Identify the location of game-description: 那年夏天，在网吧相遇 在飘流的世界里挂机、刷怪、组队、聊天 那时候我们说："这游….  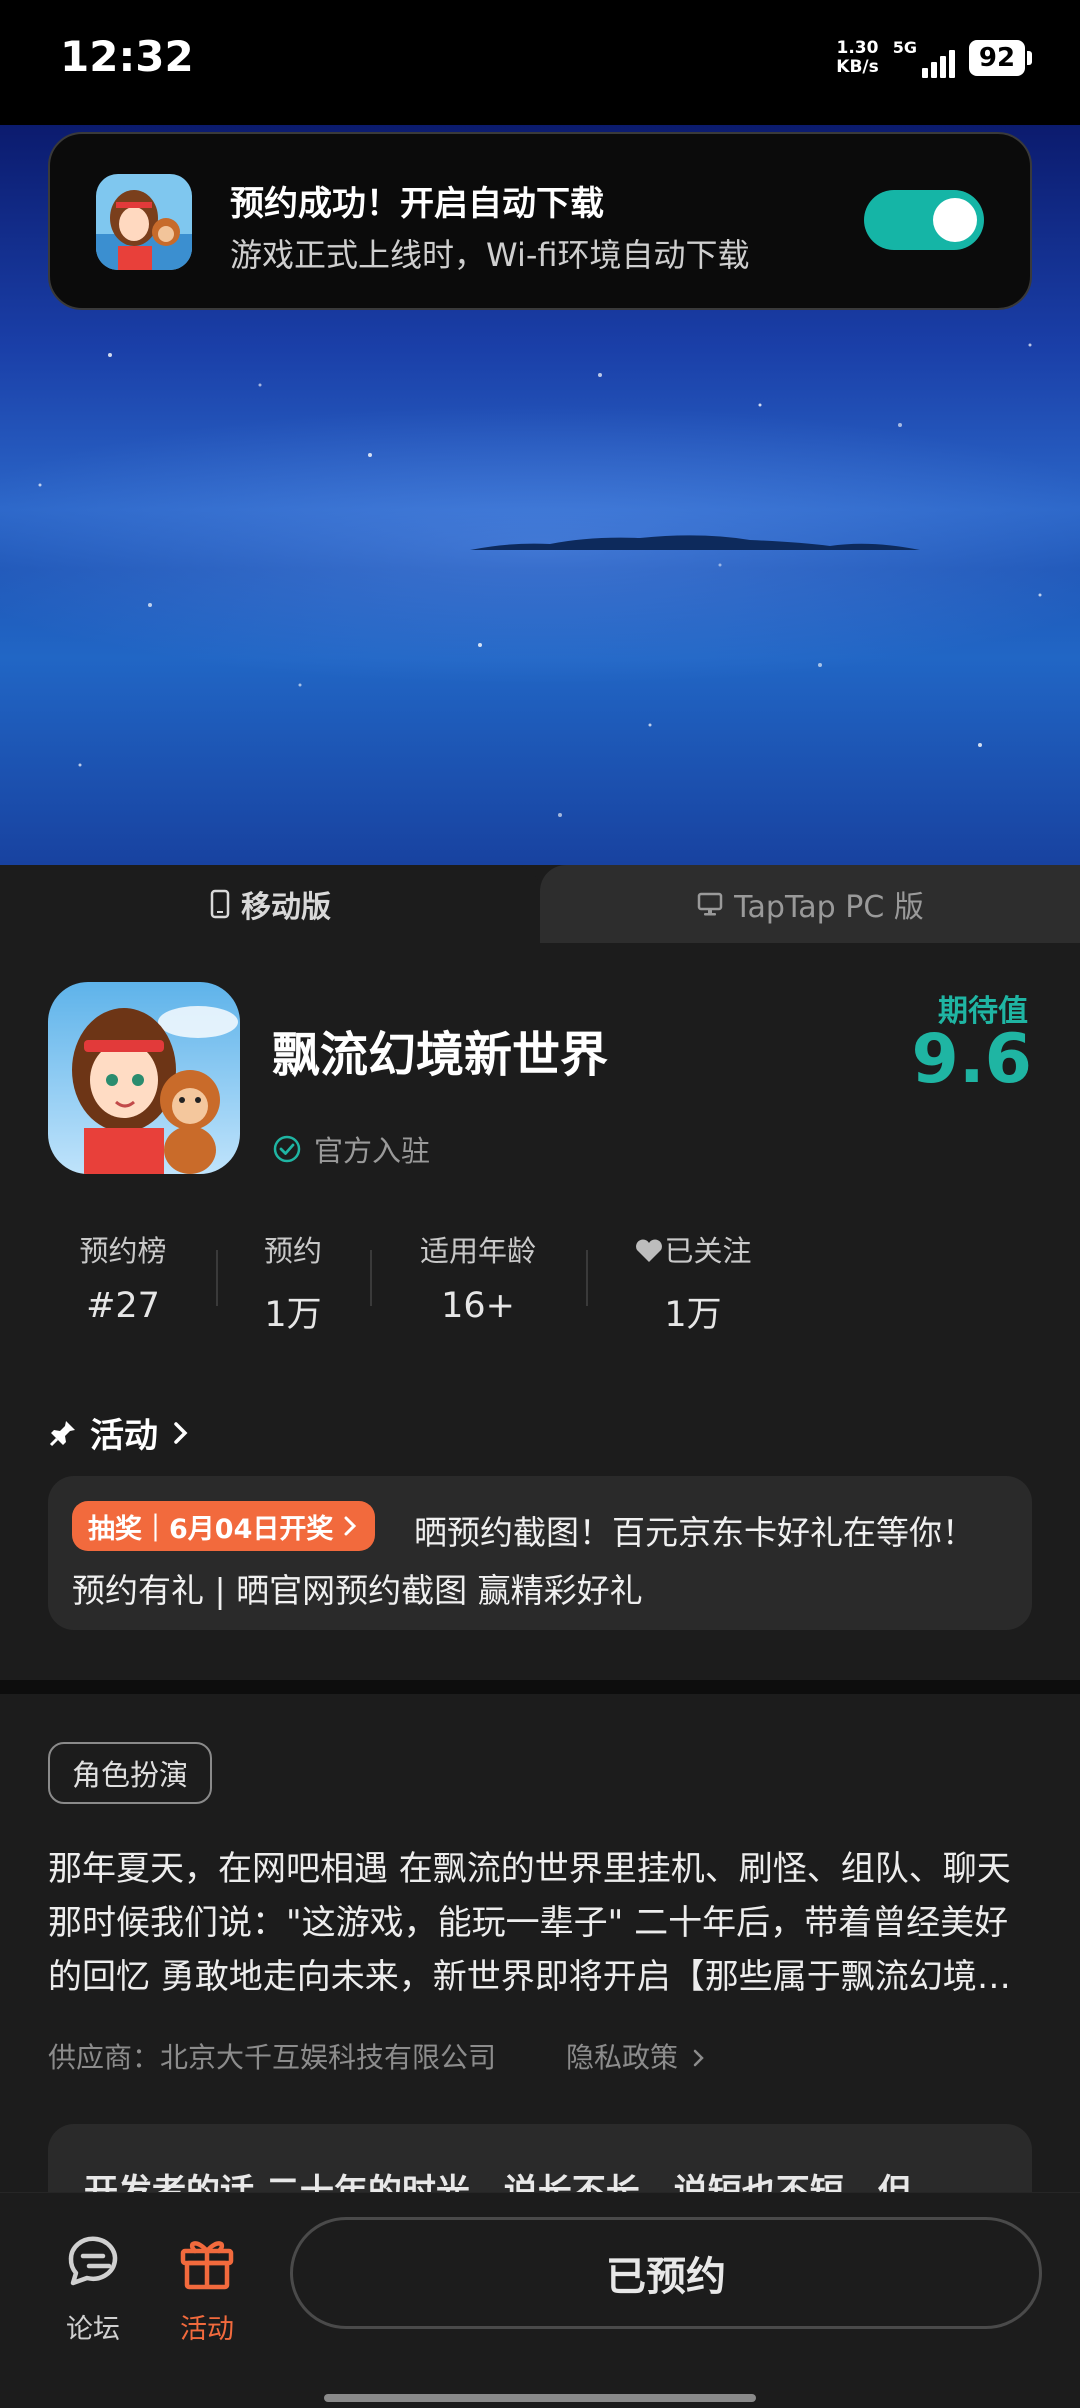
(540, 1923).